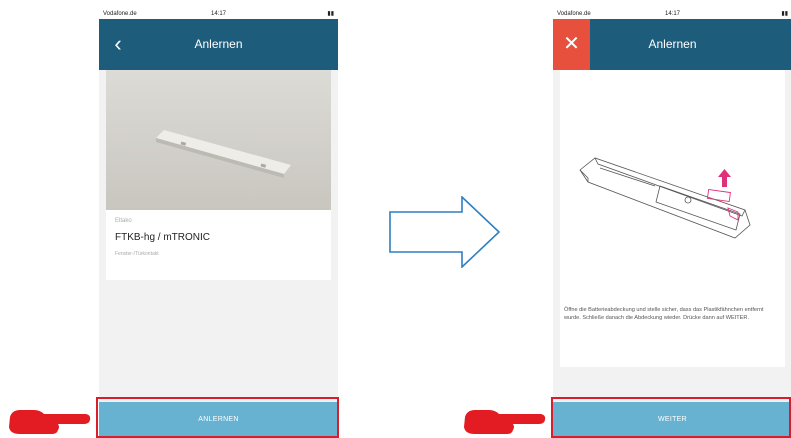 This screenshot has width=791, height=438. What do you see at coordinates (665, 198) in the screenshot?
I see `battery-cover-illustration` at bounding box center [665, 198].